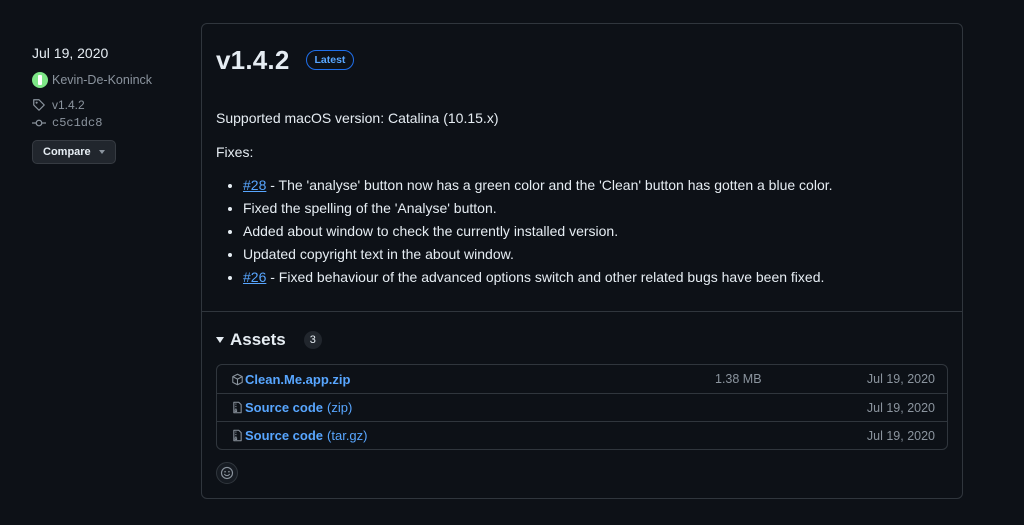  What do you see at coordinates (738, 379) in the screenshot?
I see `asset-size: 1.38 MB` at bounding box center [738, 379].